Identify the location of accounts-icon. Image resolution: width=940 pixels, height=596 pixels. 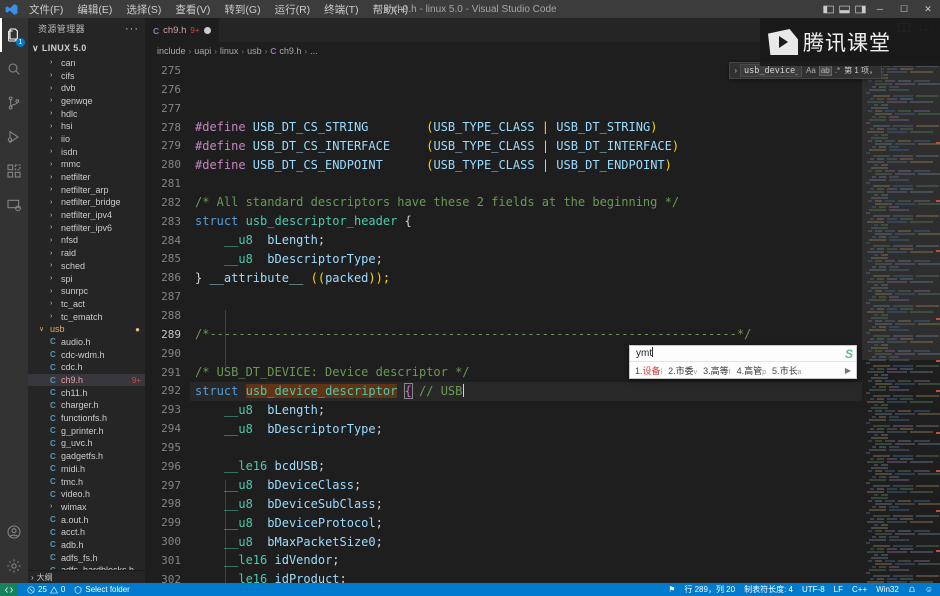
(14, 532).